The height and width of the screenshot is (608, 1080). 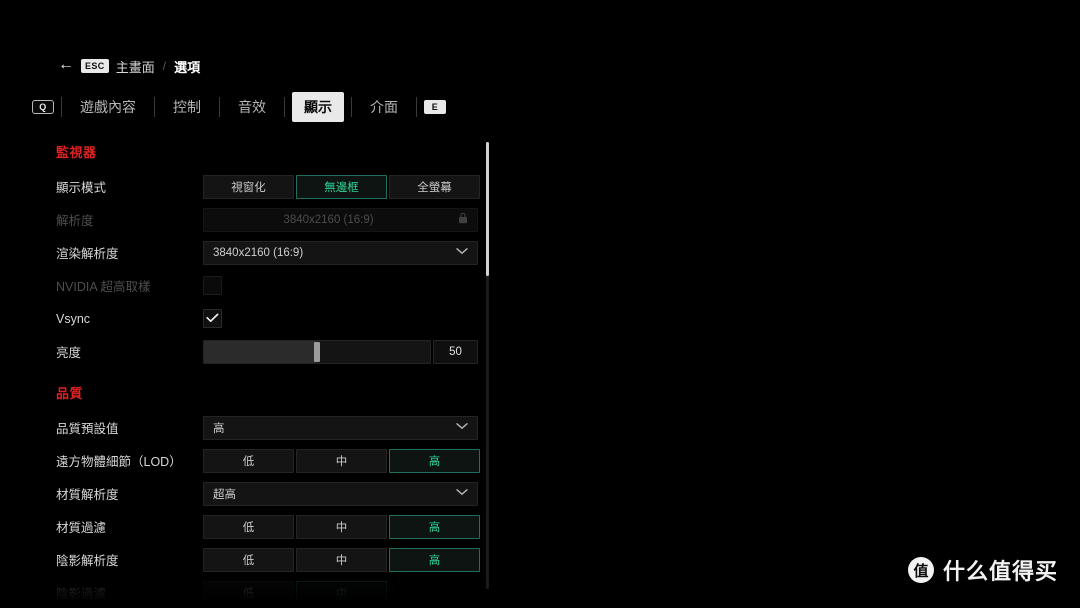 I want to click on segment-fullscreen: 全螢幕, so click(x=434, y=186).